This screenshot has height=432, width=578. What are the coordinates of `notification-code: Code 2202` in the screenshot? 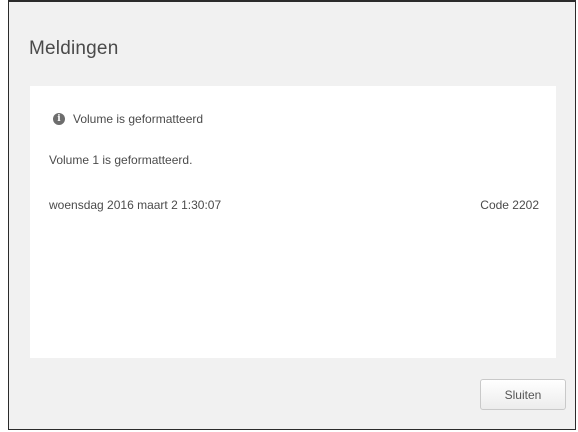 It's located at (509, 205).